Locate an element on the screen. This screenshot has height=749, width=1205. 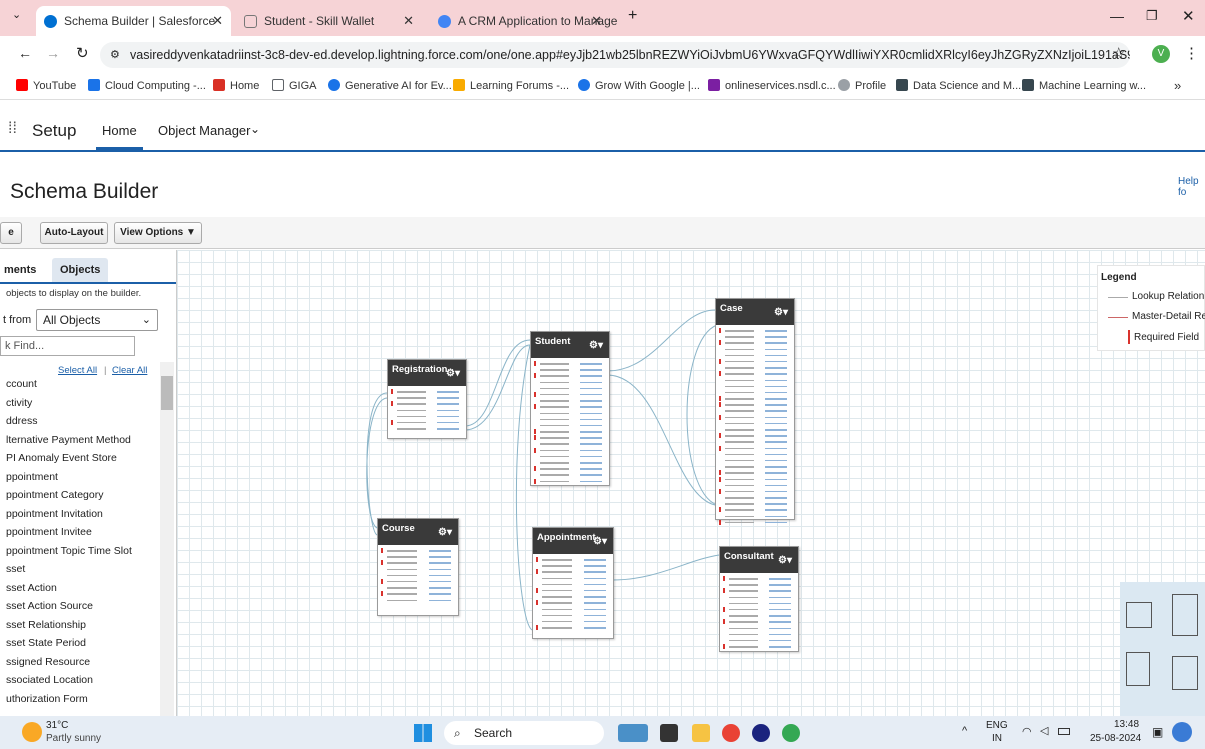
object-case: Case ⚙▾ is located at coordinates (755, 411).